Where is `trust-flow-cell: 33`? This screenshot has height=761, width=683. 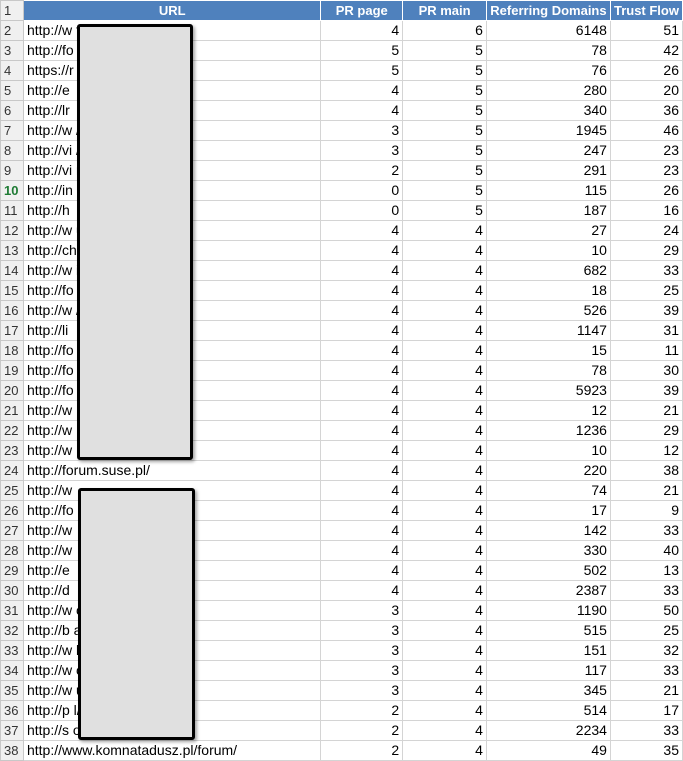
trust-flow-cell: 33 is located at coordinates (646, 730).